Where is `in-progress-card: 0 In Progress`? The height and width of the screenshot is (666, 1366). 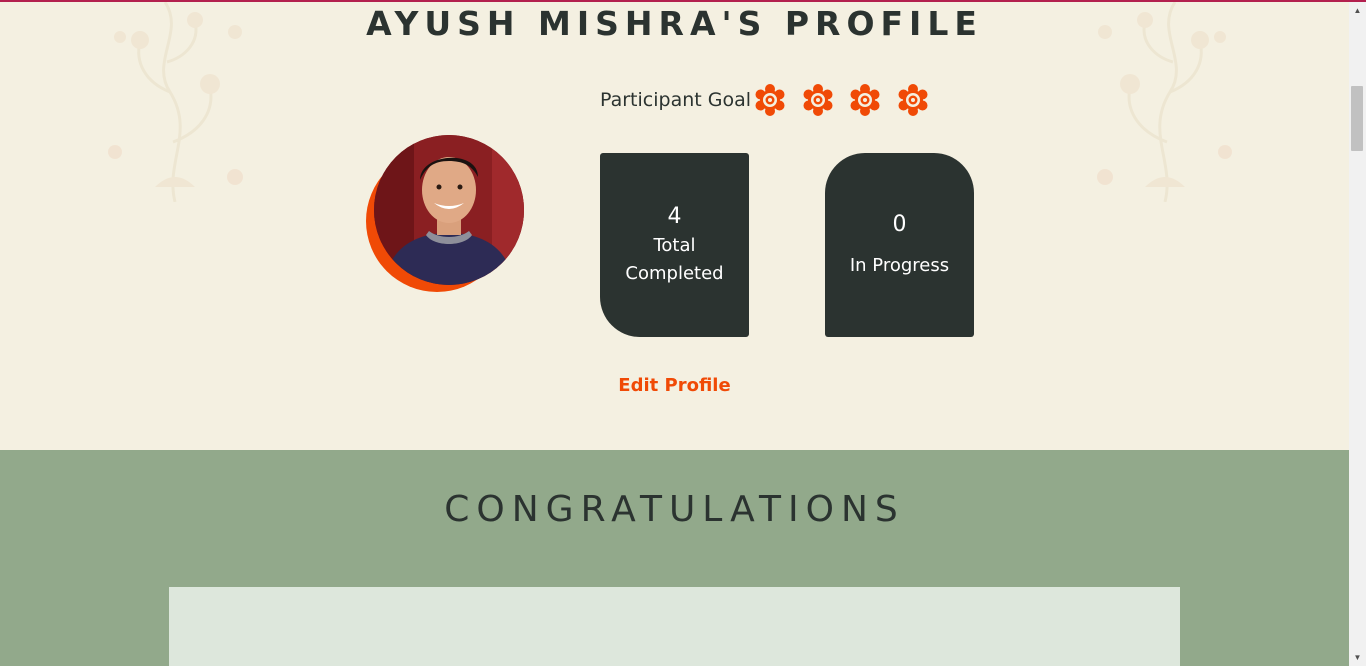
in-progress-card: 0 In Progress is located at coordinates (899, 245).